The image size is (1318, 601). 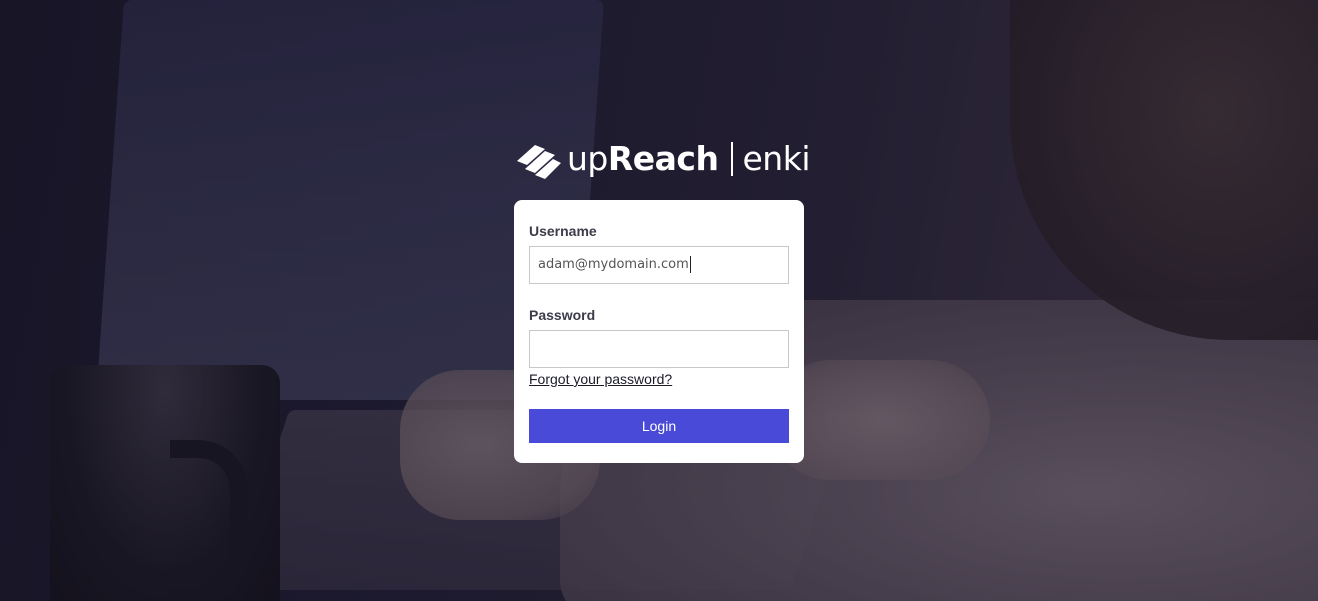 I want to click on username-input: adam@mydomain.com, so click(x=659, y=265).